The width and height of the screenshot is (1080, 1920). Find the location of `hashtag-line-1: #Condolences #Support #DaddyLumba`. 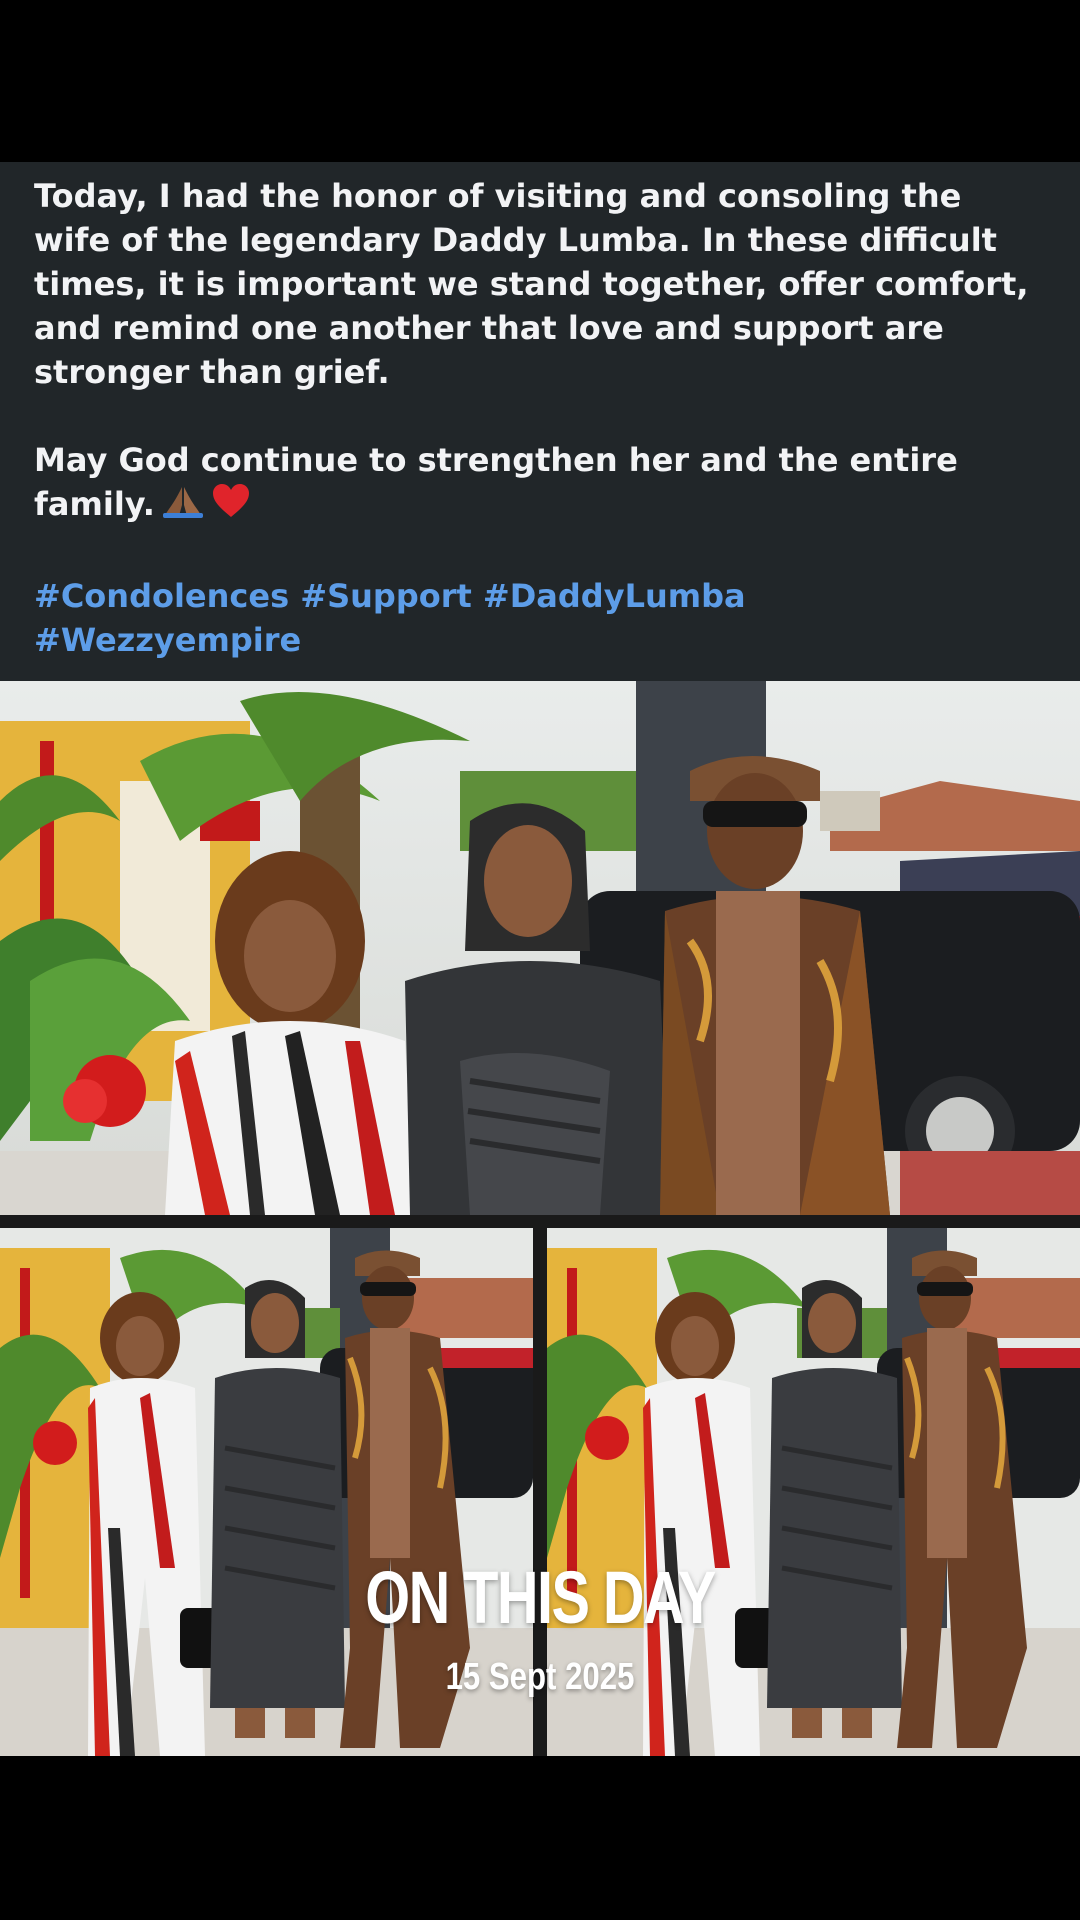

hashtag-line-1: #Condolences #Support #DaddyLumba is located at coordinates (540, 596).